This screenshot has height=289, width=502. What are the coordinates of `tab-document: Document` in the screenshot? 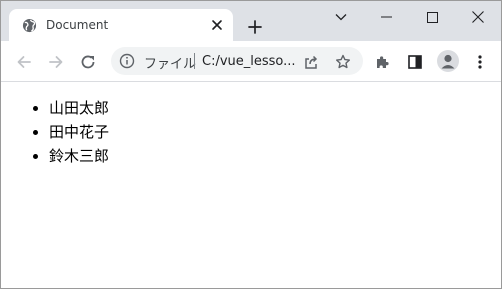 It's located at (121, 25).